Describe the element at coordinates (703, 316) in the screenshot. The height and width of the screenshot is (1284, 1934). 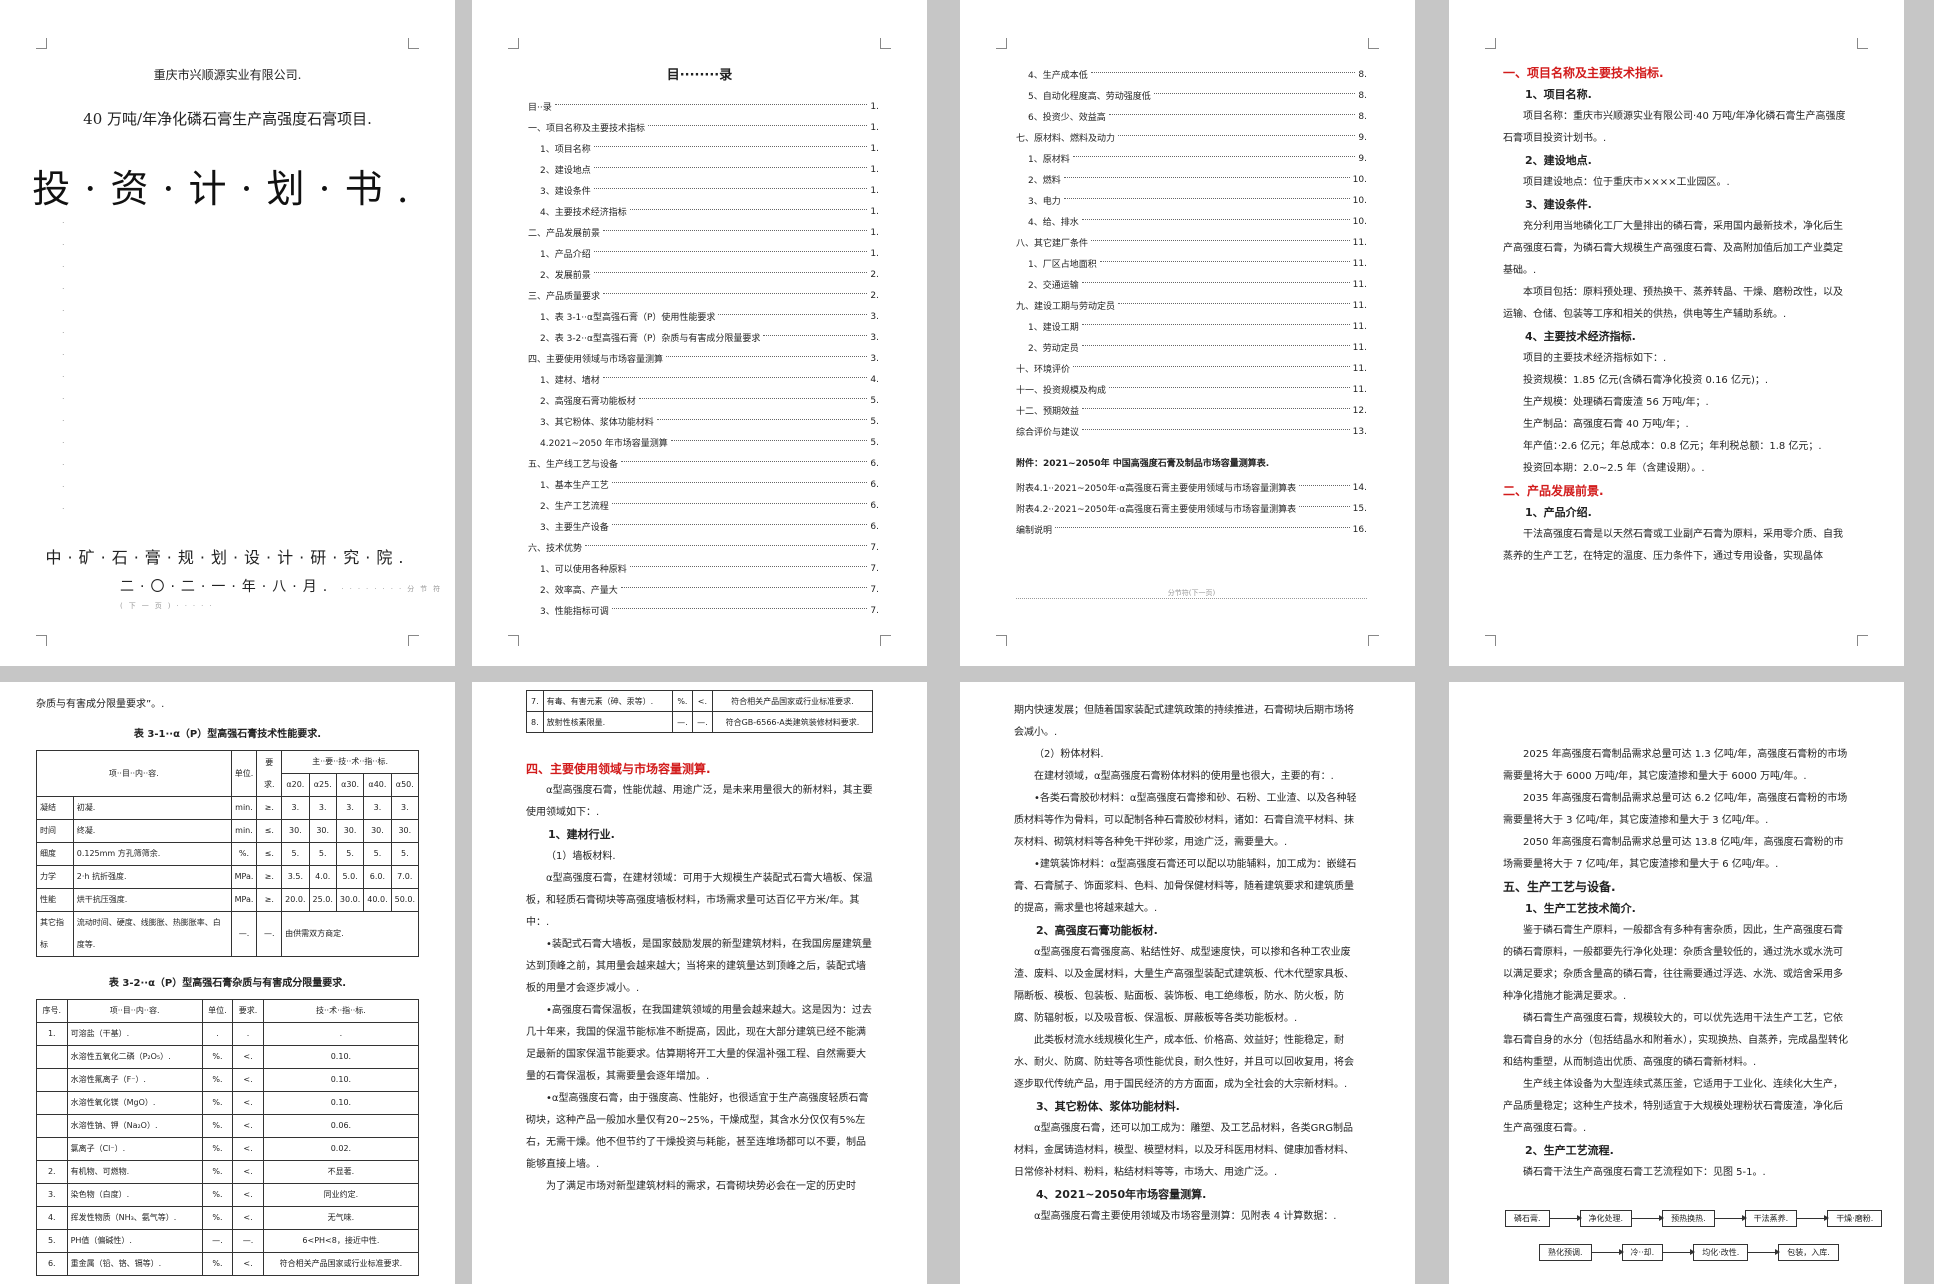
I see `toc-entry: 1、表 3-1··α型高强石膏（P）使用性能要求 3.` at that location.